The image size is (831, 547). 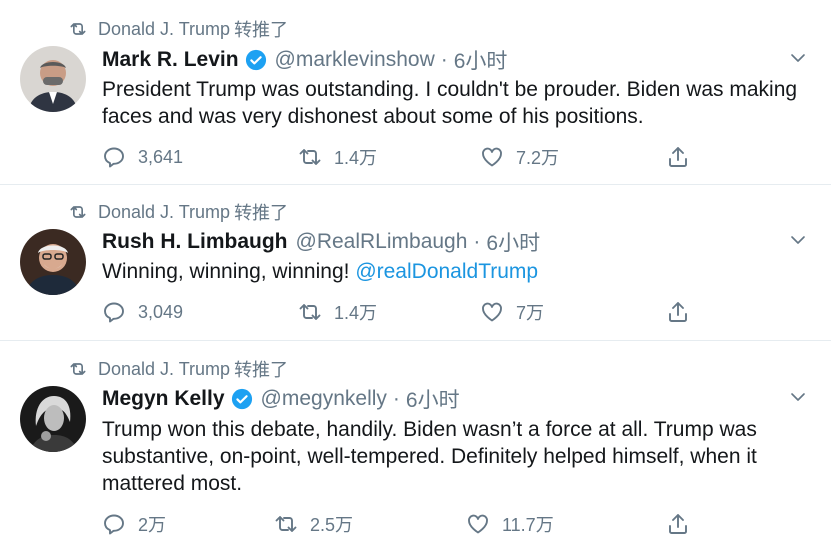 I want to click on reply-count: 3,049, so click(x=161, y=311).